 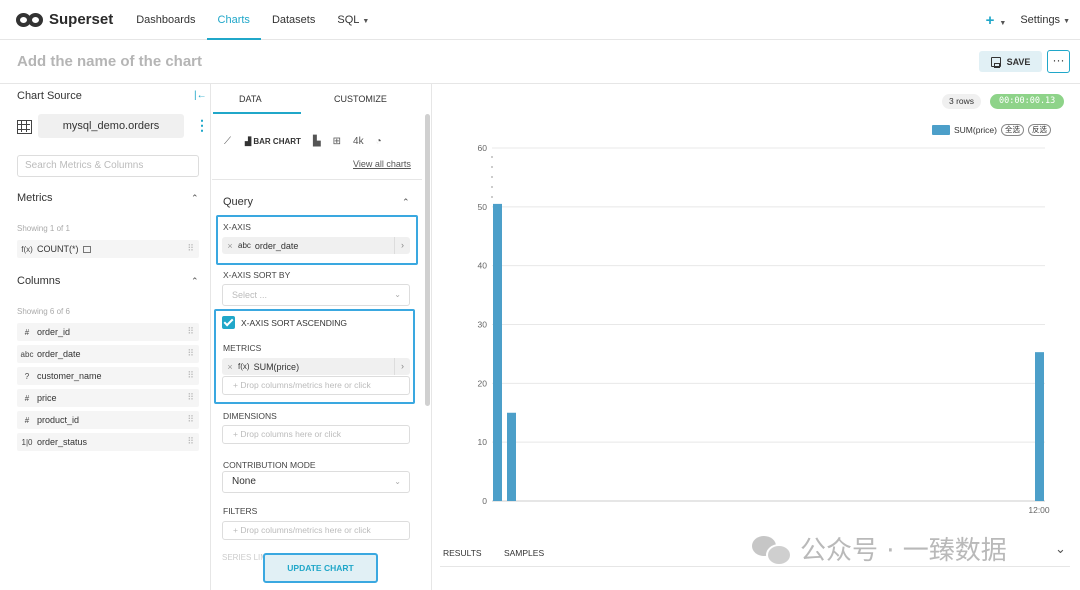 What do you see at coordinates (1045, 20) in the screenshot?
I see `settings-menu: Settings ▼` at bounding box center [1045, 20].